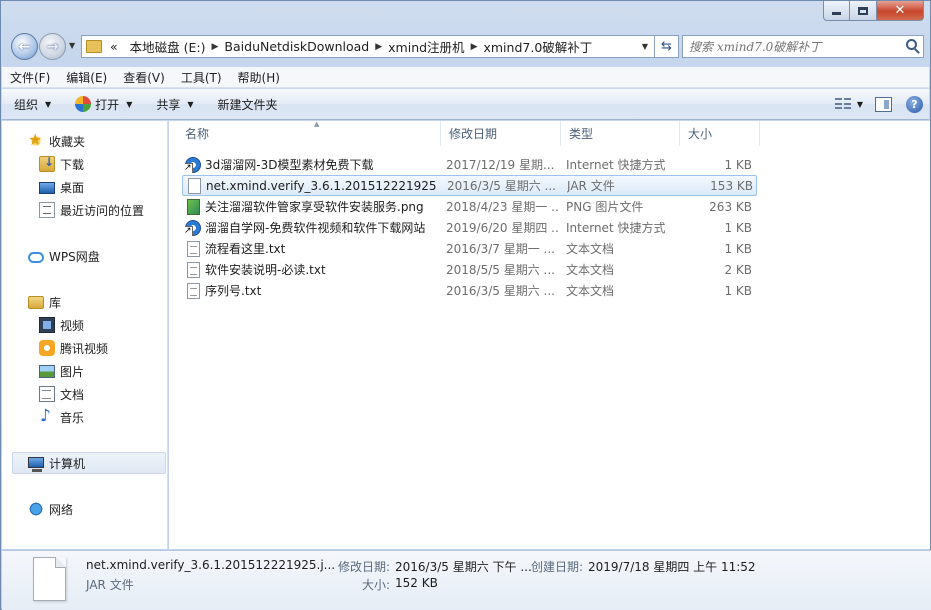 This screenshot has width=931, height=610. I want to click on nav-pictures: 图片, so click(61, 371).